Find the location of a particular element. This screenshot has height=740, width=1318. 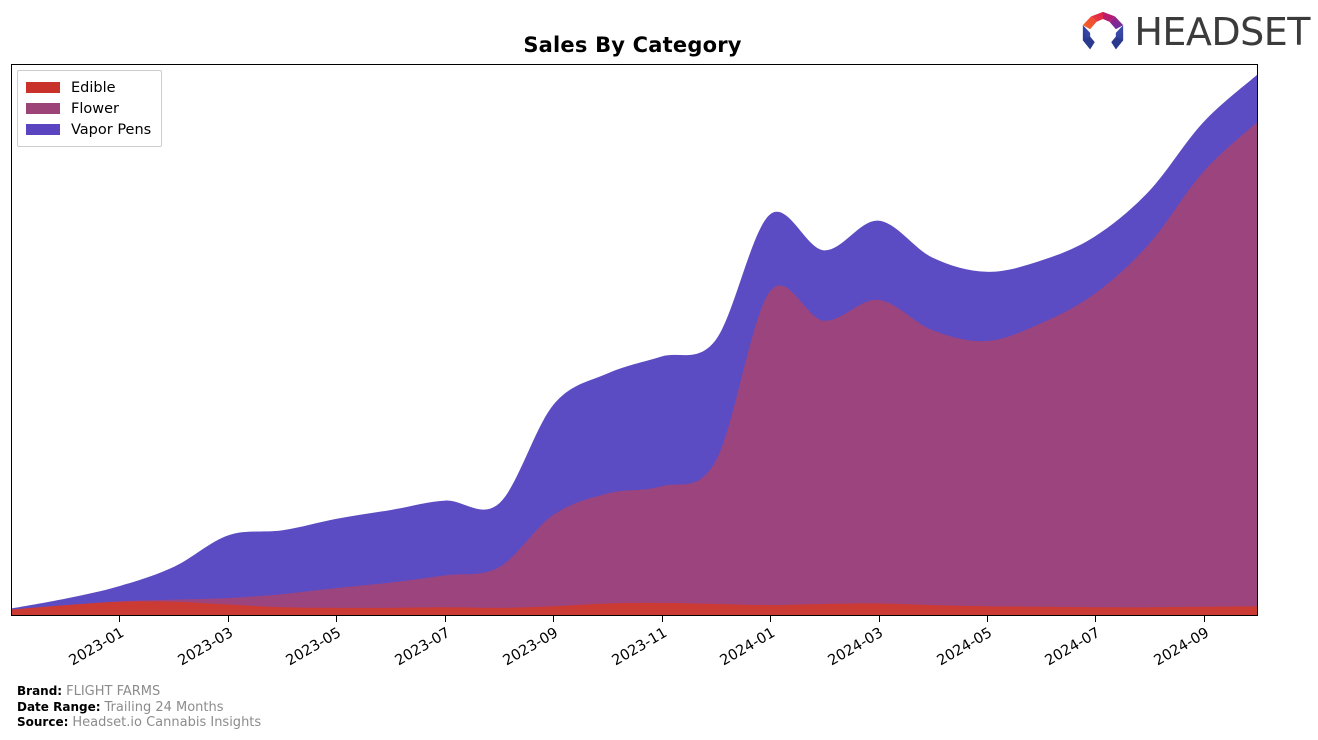

footer-row: Source: Headset.io Cannabis Insights is located at coordinates (139, 723).